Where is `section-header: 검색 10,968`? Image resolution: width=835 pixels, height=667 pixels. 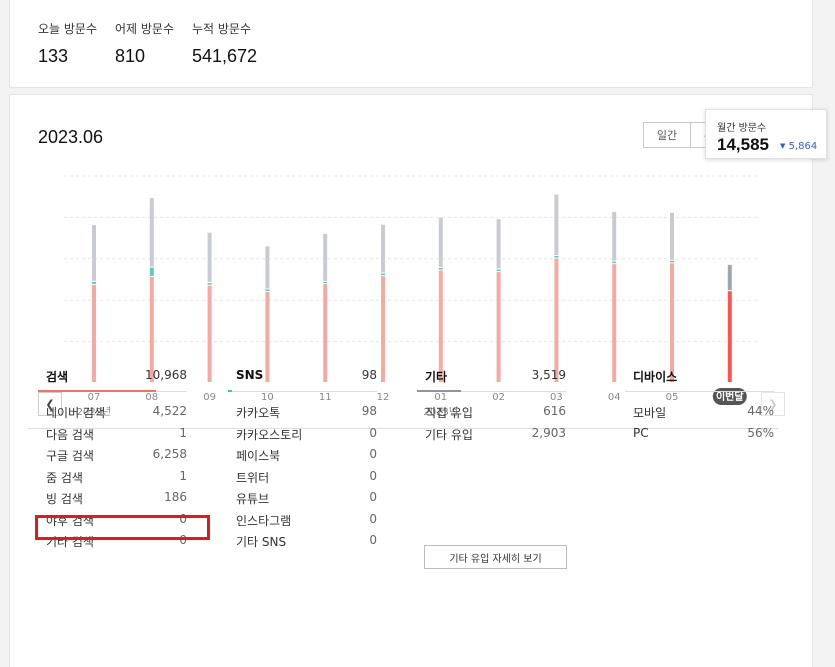
section-header: 검색 10,968 is located at coordinates (112, 376).